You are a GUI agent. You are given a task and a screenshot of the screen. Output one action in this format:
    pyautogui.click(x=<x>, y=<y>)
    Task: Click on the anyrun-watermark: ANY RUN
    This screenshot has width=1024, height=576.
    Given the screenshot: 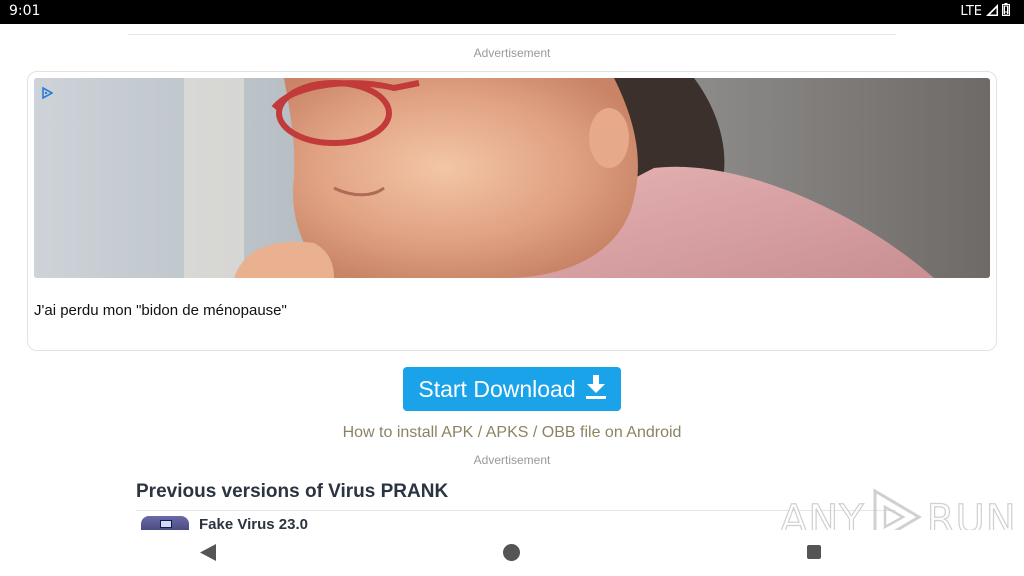 What is the action you would take?
    pyautogui.click(x=898, y=508)
    